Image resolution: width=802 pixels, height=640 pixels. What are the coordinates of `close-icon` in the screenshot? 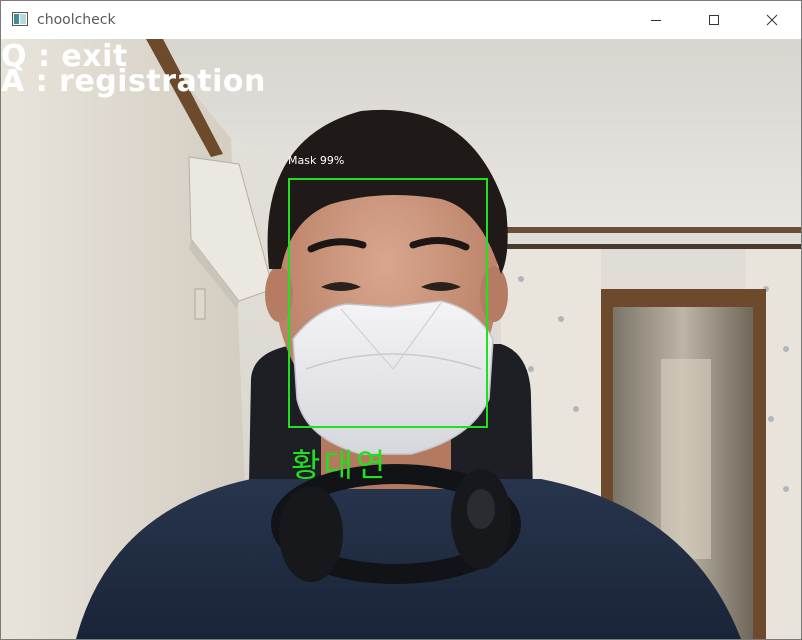 It's located at (772, 20).